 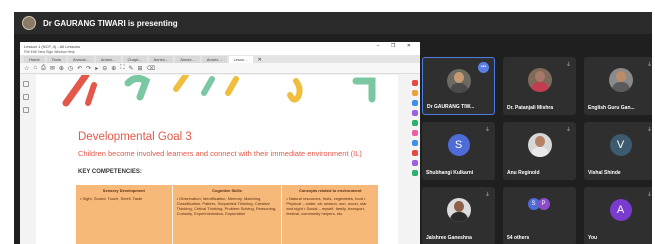 What do you see at coordinates (539, 215) in the screenshot?
I see `participant-tile: S P 54 others` at bounding box center [539, 215].